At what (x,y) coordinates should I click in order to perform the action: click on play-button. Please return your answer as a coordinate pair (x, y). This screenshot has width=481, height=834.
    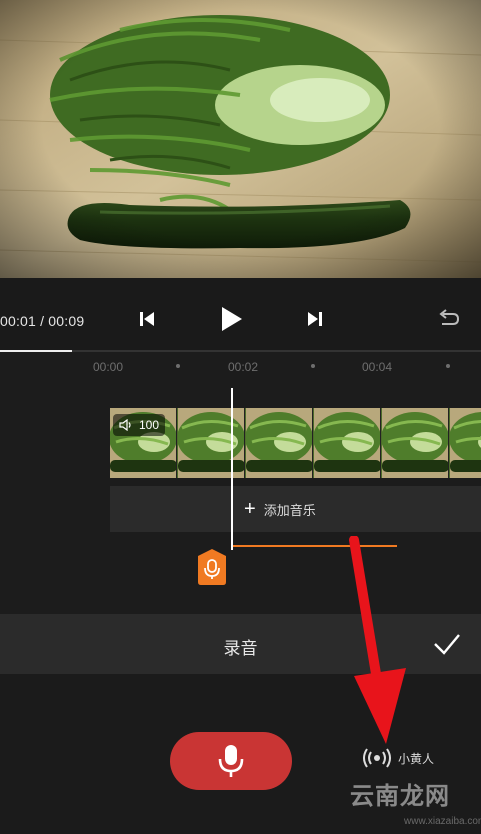
    Looking at the image, I should click on (231, 319).